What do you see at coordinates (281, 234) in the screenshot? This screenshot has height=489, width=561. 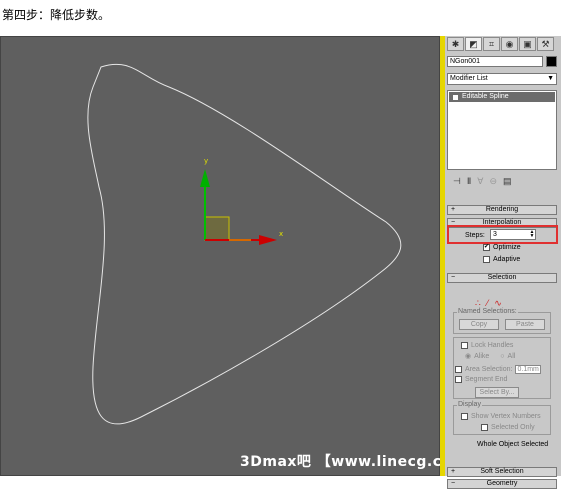 I see `x-axis-label: x` at bounding box center [281, 234].